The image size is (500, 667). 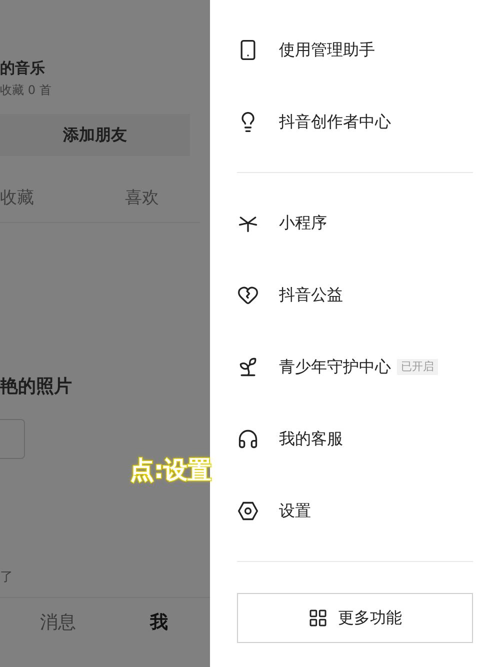 What do you see at coordinates (248, 295) in the screenshot?
I see `heart-icon` at bounding box center [248, 295].